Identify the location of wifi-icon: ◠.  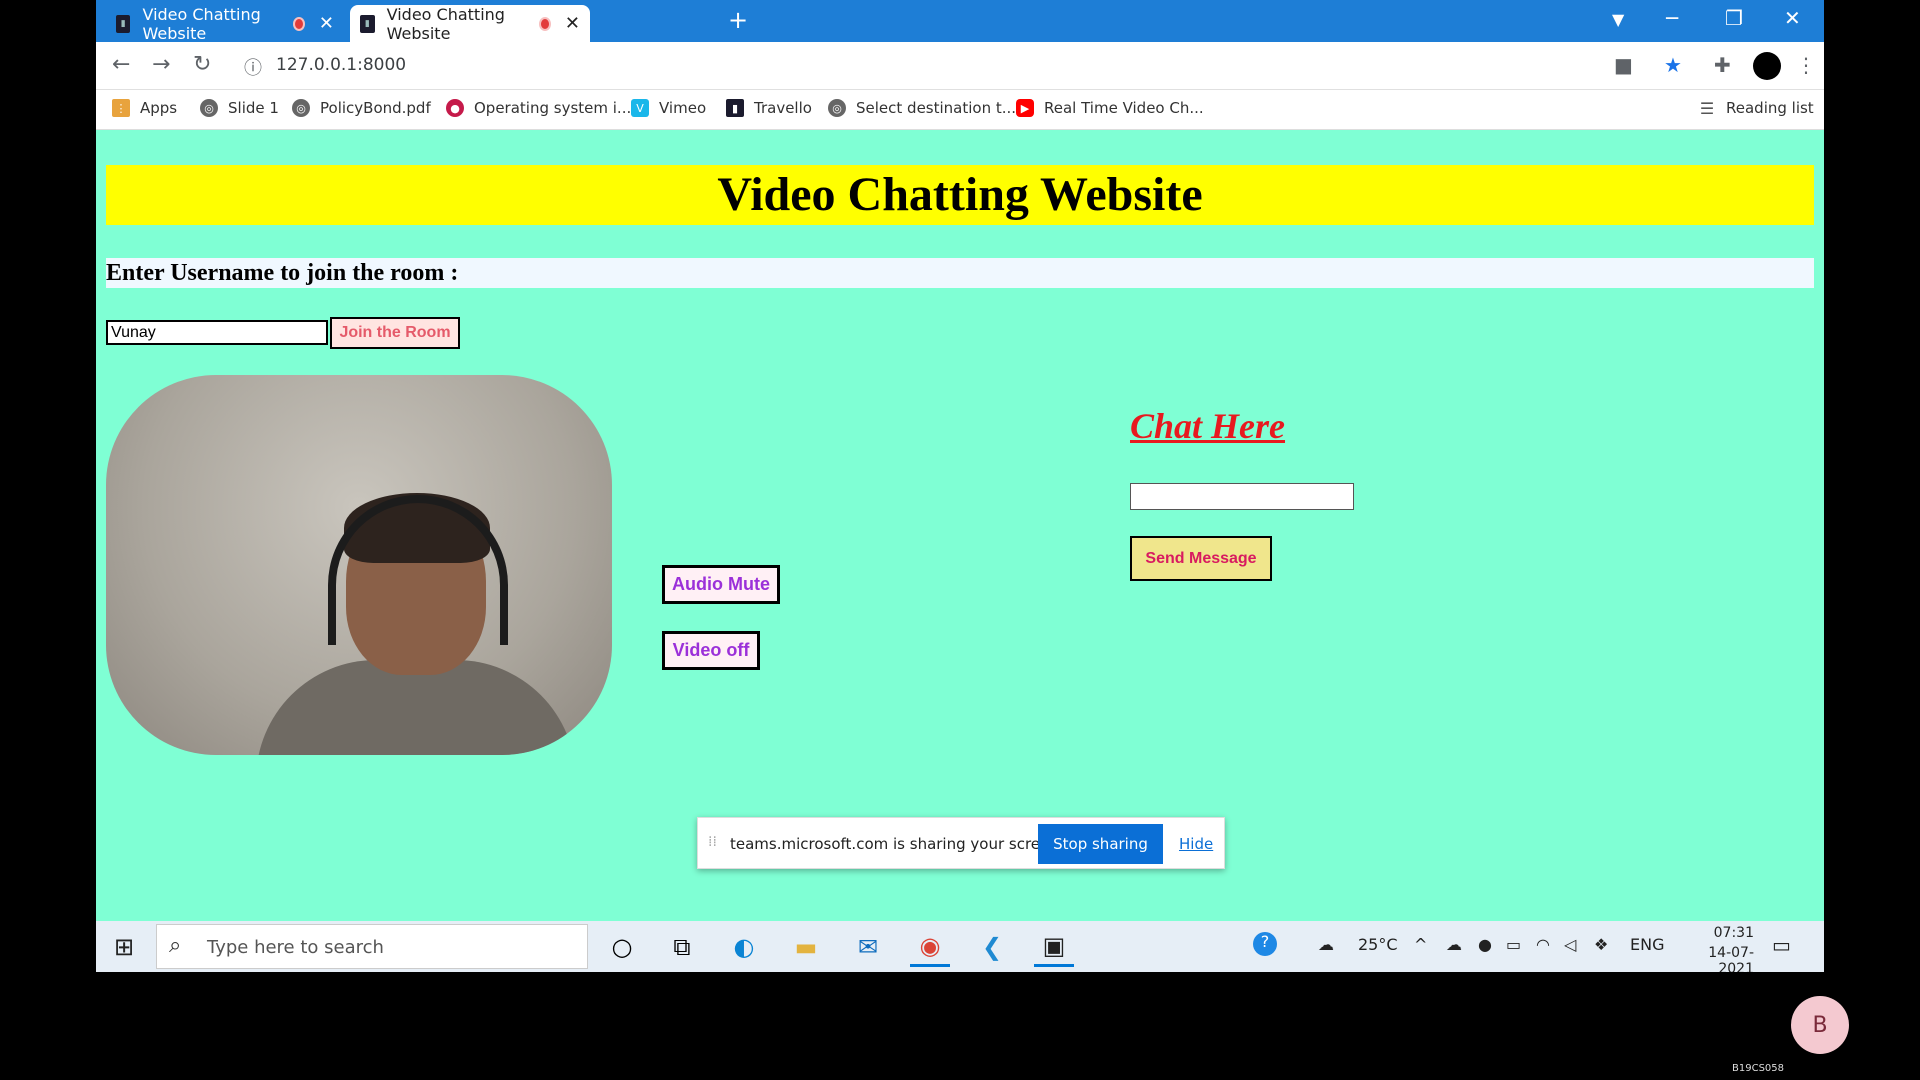
(1543, 944).